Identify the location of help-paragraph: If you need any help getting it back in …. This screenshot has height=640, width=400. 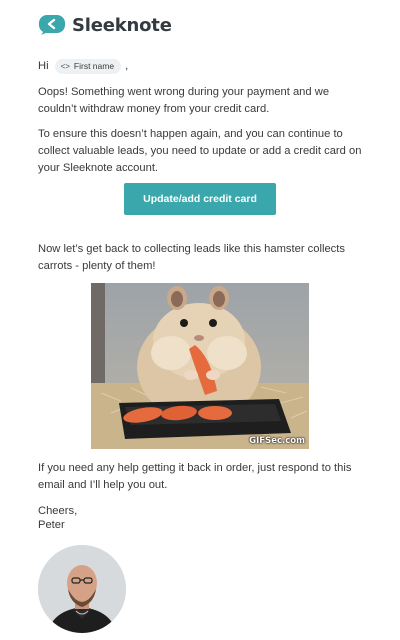
(195, 476).